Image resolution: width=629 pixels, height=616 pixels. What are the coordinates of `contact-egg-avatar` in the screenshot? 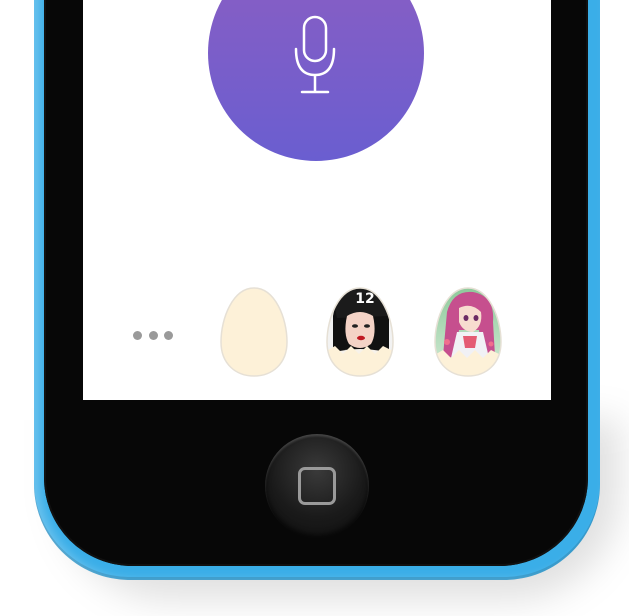 It's located at (468, 332).